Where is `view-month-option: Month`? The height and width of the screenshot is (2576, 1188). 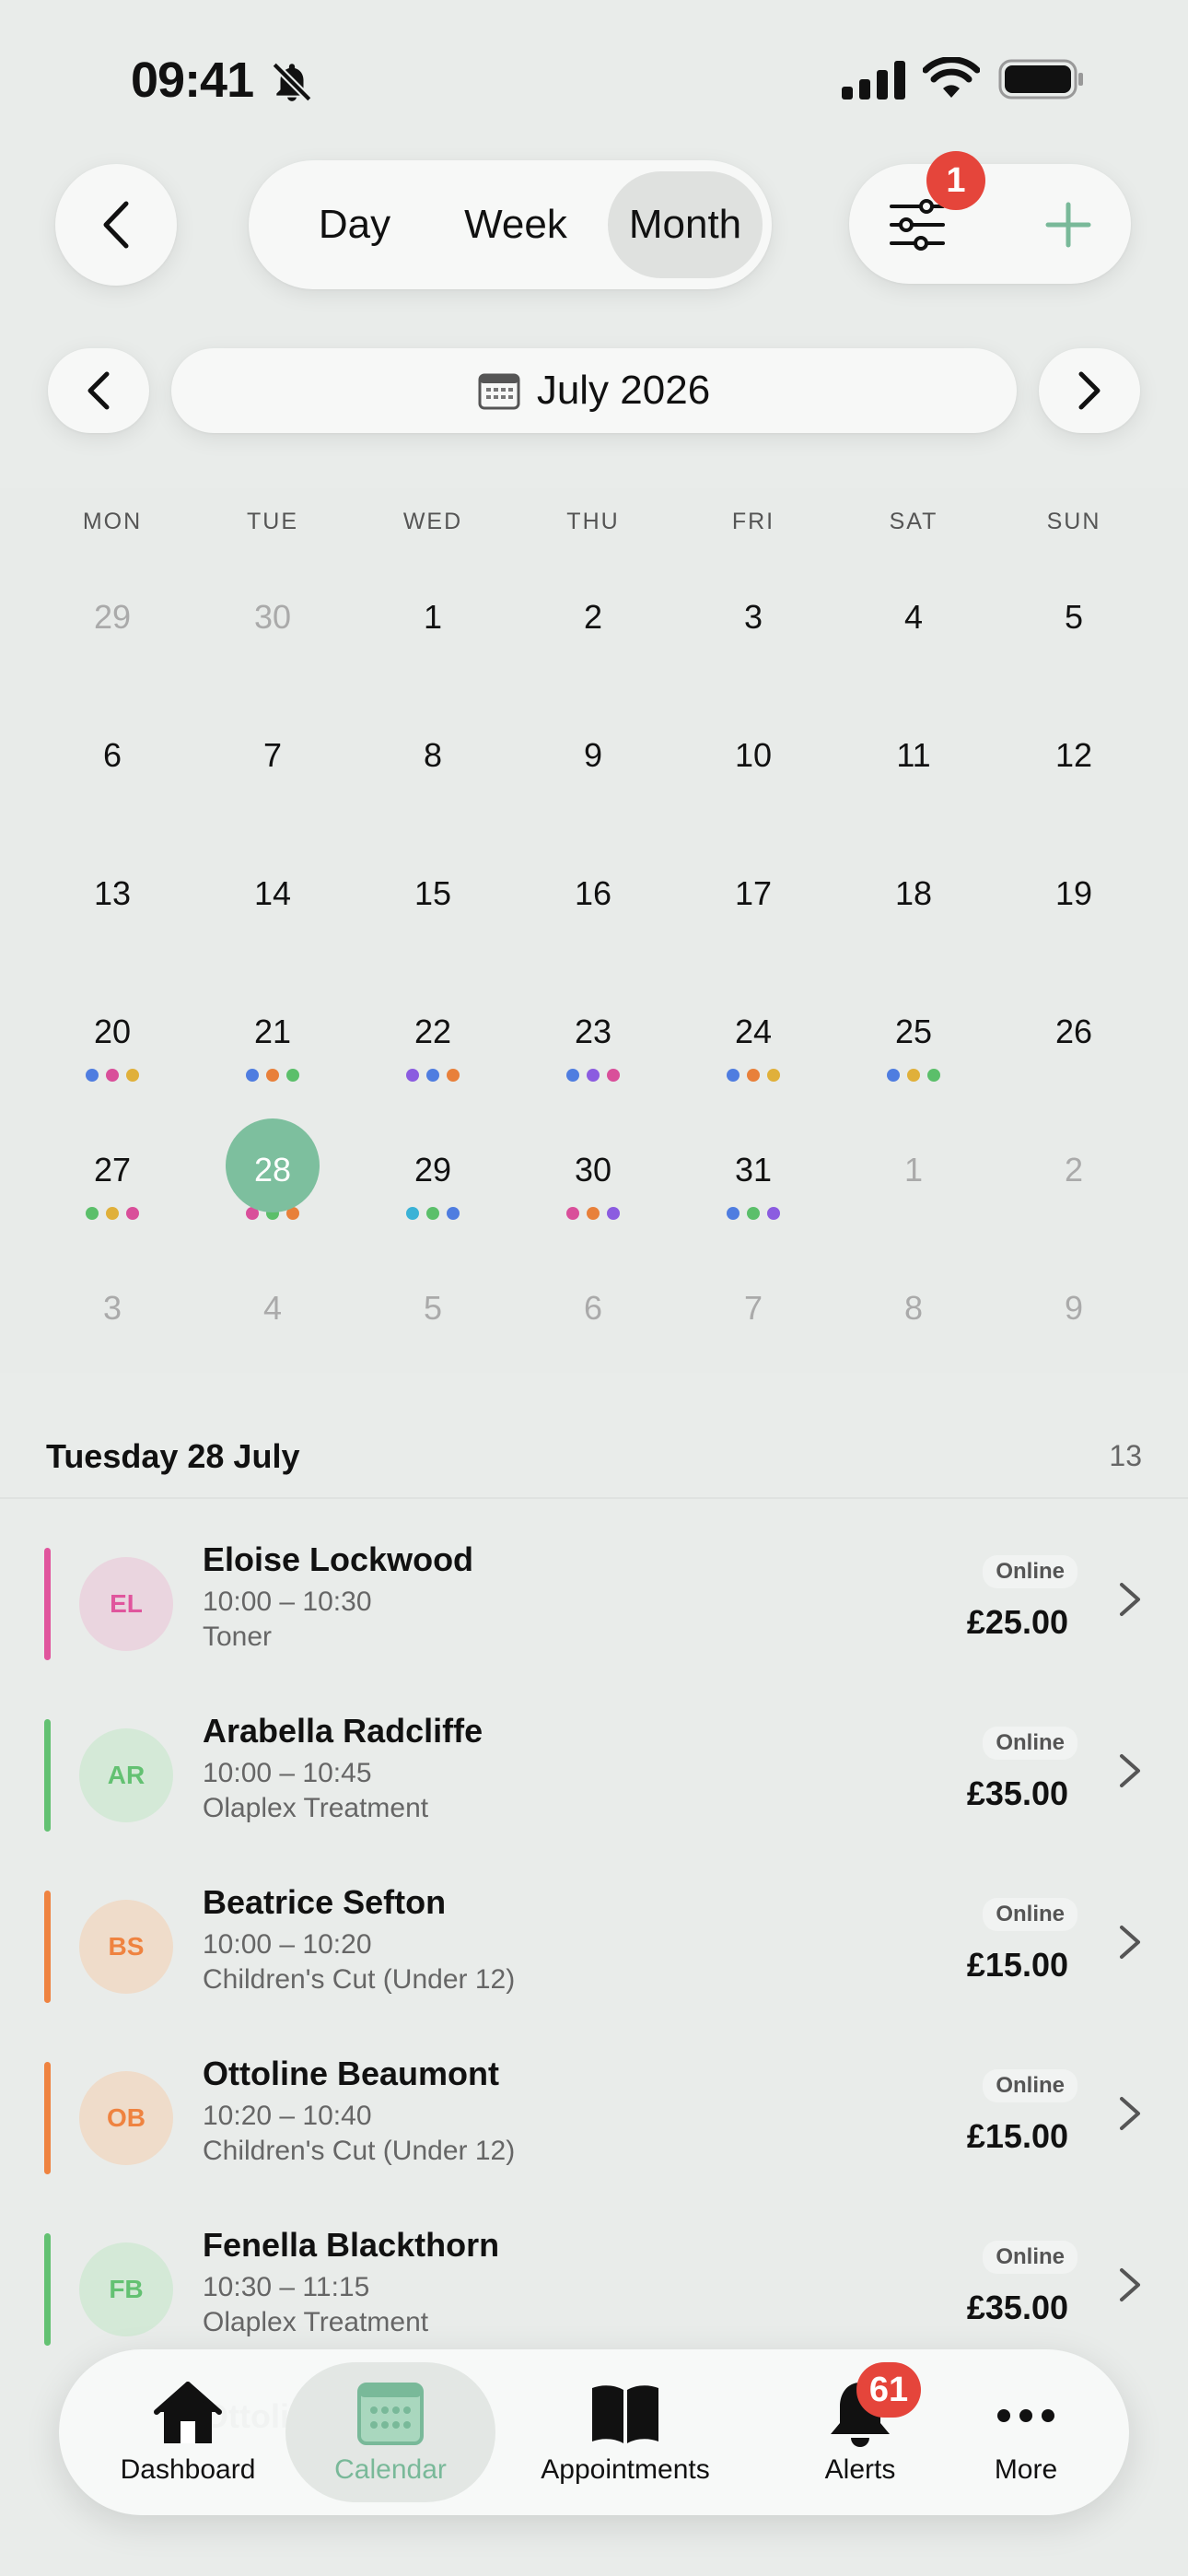
view-month-option: Month is located at coordinates (685, 224).